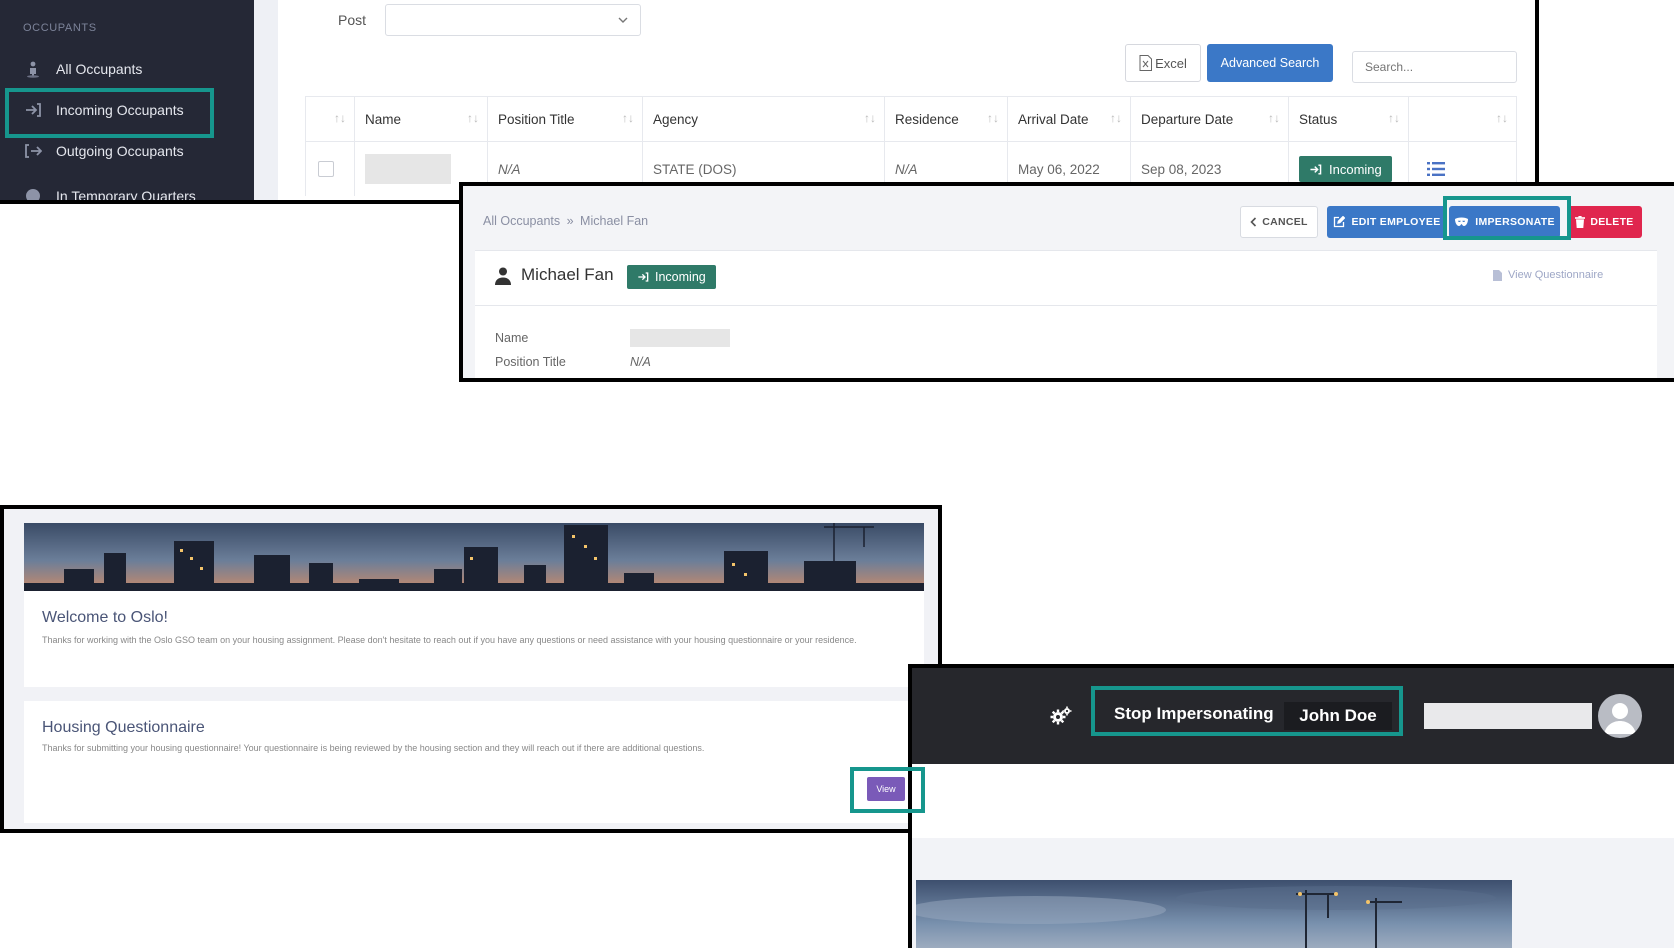 The image size is (1674, 948). I want to click on stop-impersonating-link: Stop Impersonating, so click(1194, 714).